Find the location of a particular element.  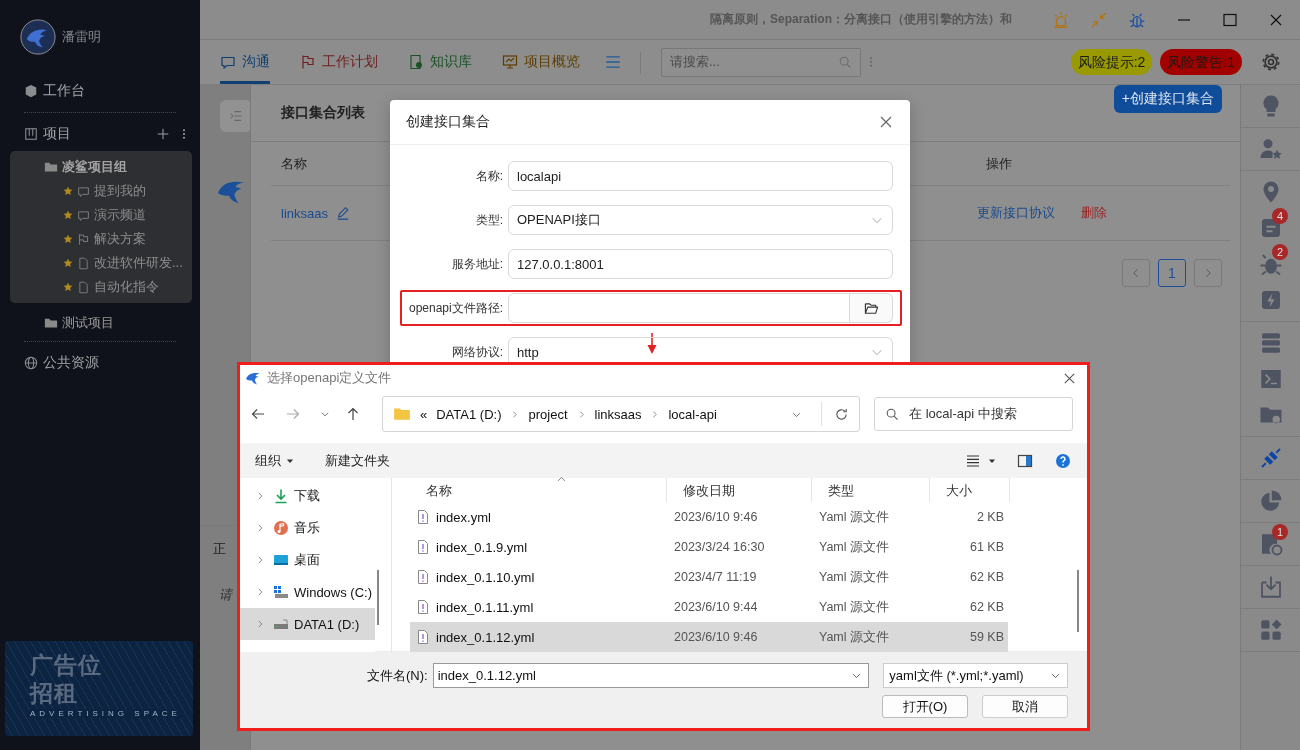

tree-item: 解决方案 is located at coordinates (101, 239).